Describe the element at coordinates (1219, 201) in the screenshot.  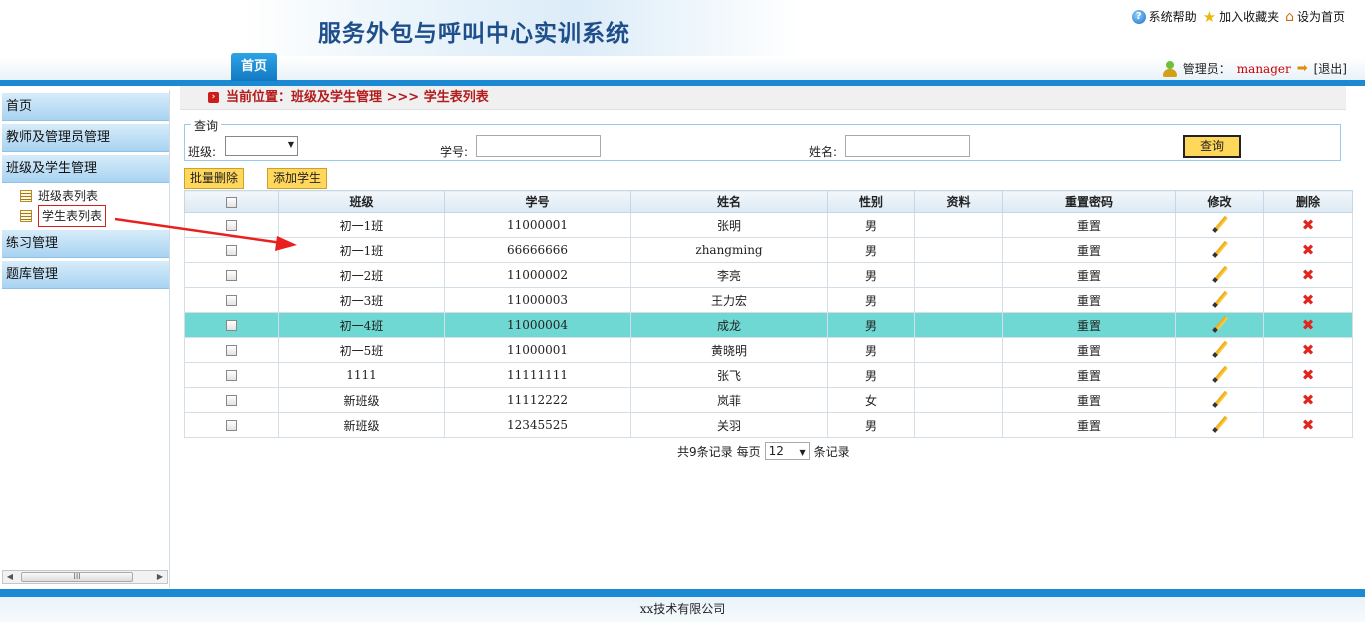
I see `column-header-edit: 修改` at that location.